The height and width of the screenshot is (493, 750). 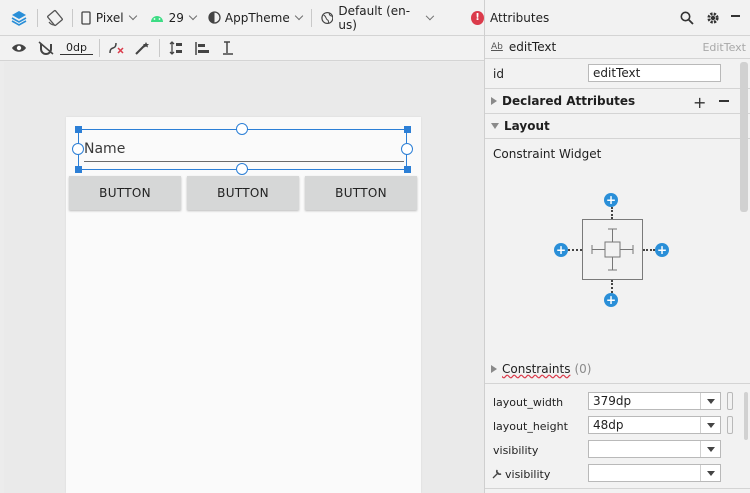 What do you see at coordinates (19, 18) in the screenshot?
I see `layers-icon` at bounding box center [19, 18].